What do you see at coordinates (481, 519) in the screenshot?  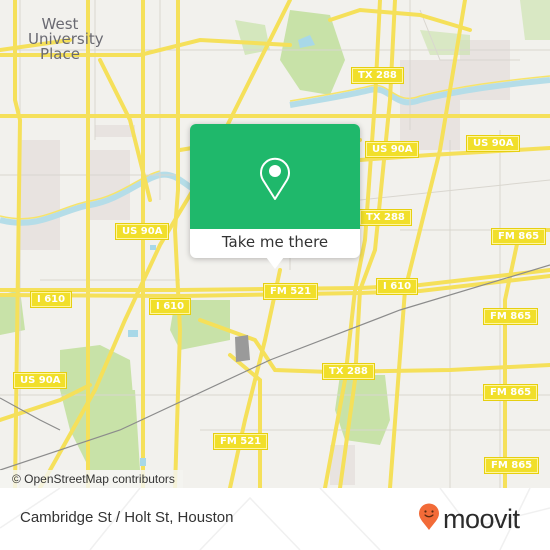 I see `moovit-wordmark: moovit` at bounding box center [481, 519].